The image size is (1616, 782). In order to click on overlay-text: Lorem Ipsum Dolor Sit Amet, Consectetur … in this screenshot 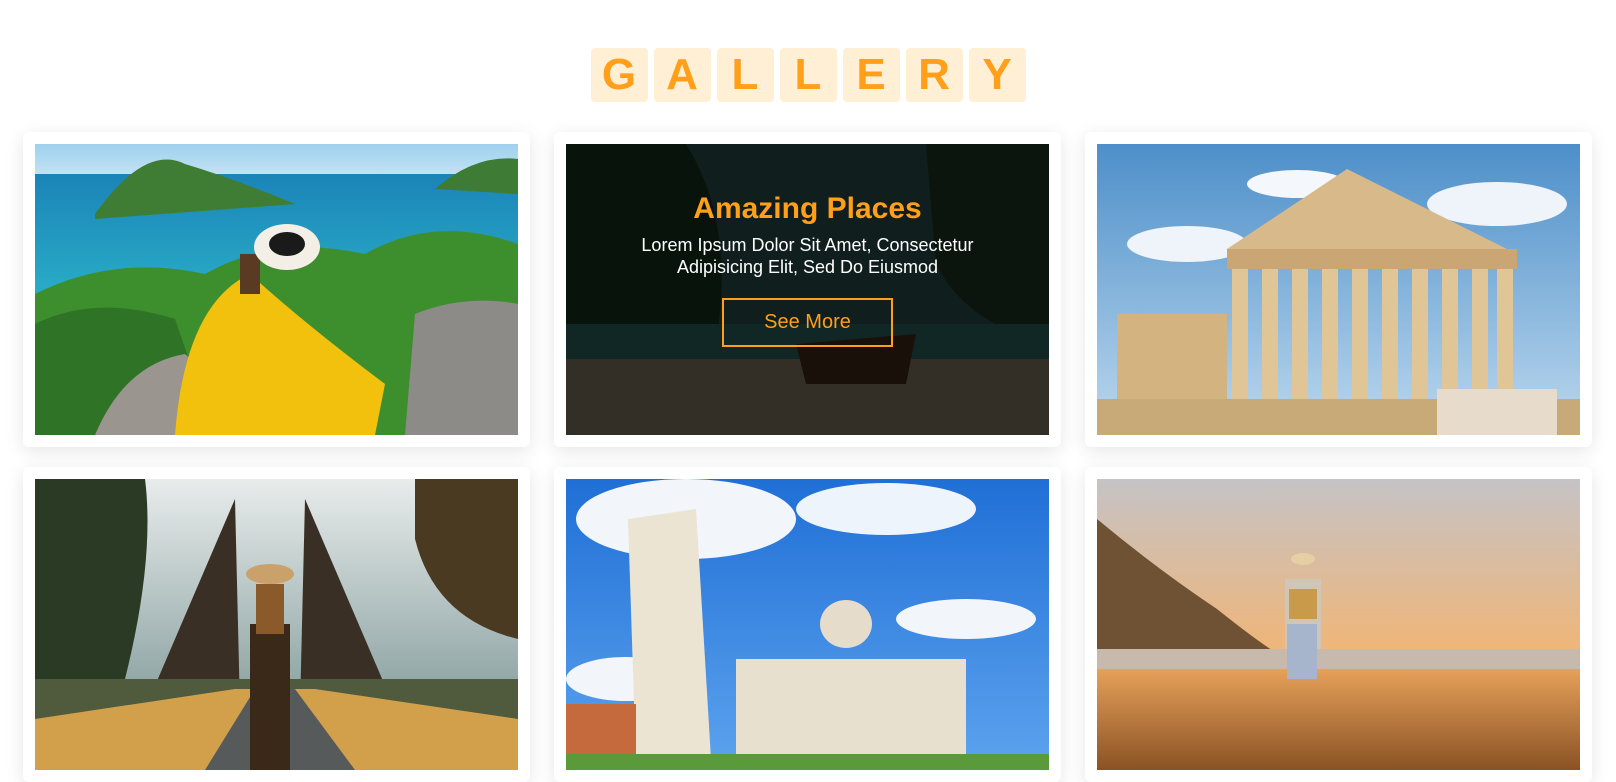, I will do `click(807, 256)`.